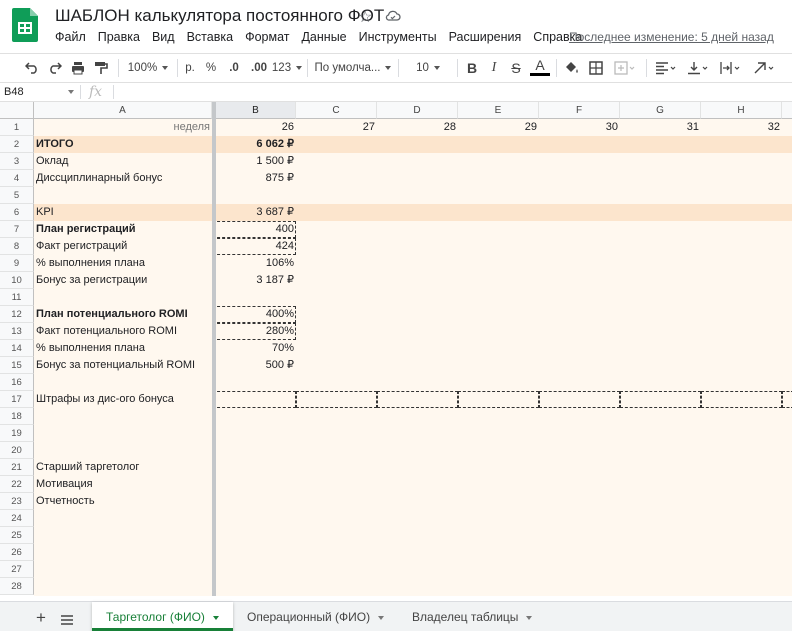 The height and width of the screenshot is (631, 792). Describe the element at coordinates (101, 68) in the screenshot. I see `paint-format-icon` at that location.